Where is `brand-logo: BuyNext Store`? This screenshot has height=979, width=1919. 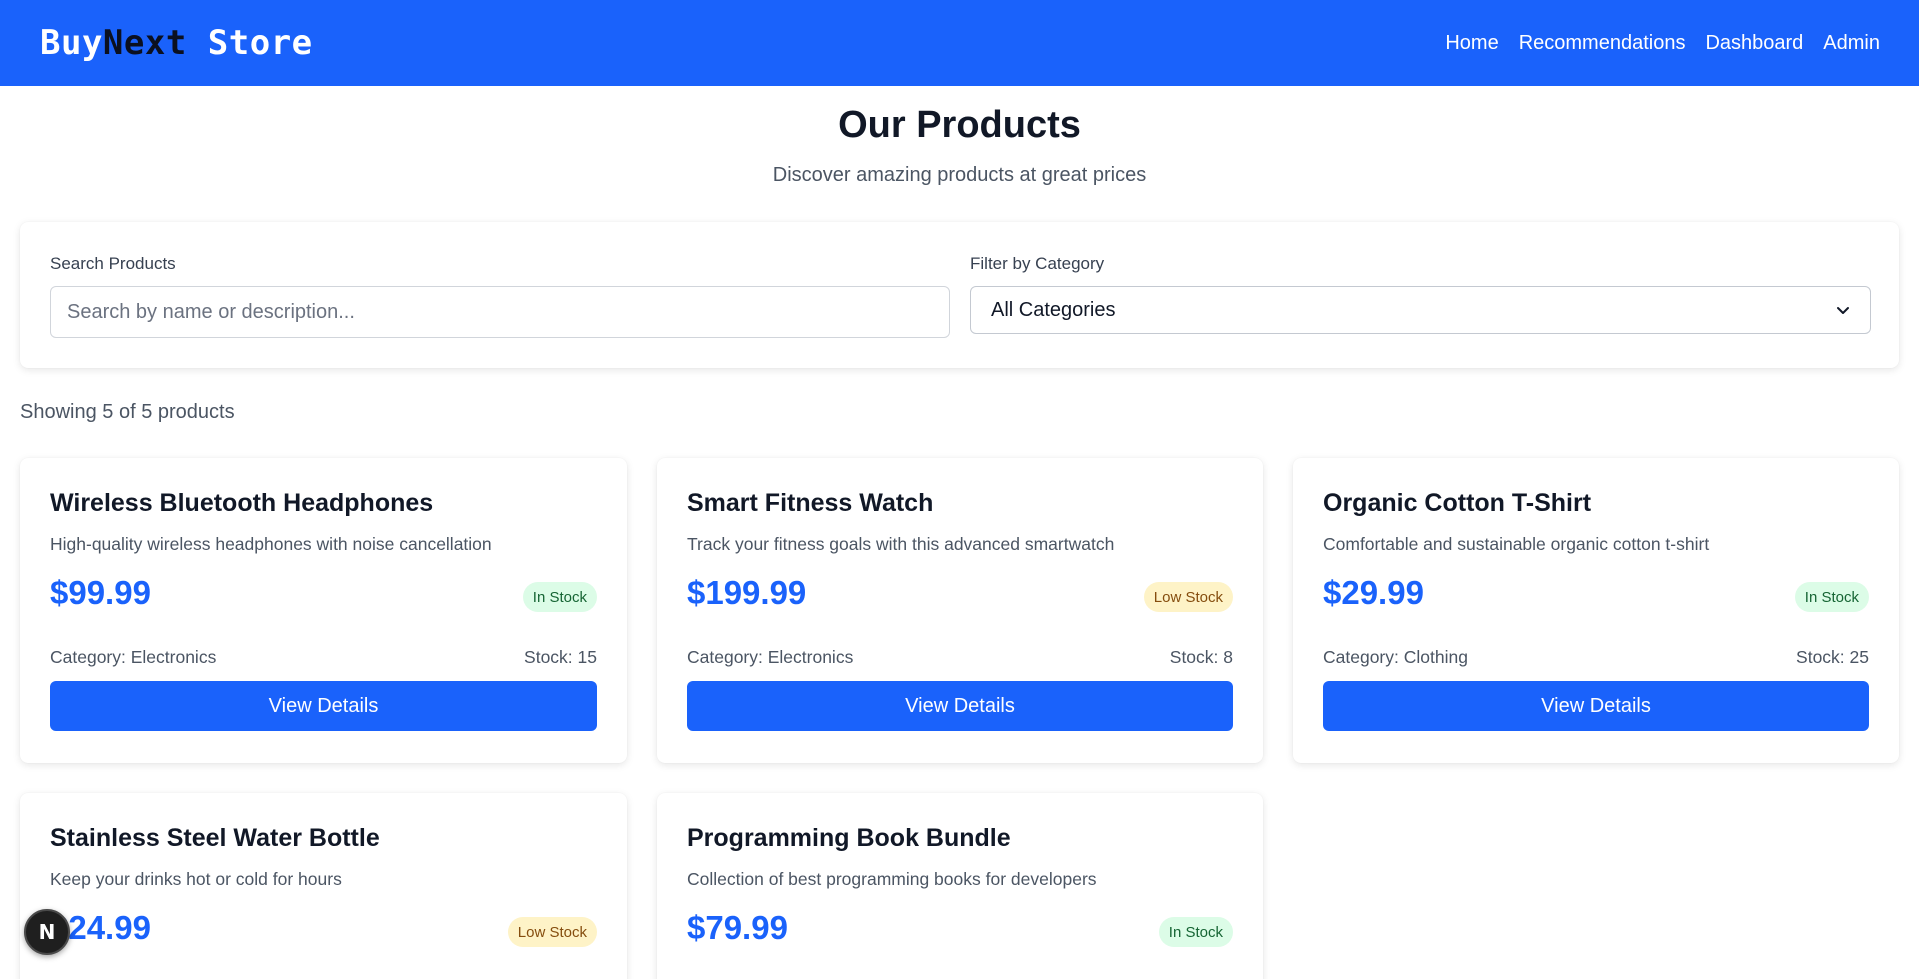
brand-logo: BuyNext Store is located at coordinates (176, 43).